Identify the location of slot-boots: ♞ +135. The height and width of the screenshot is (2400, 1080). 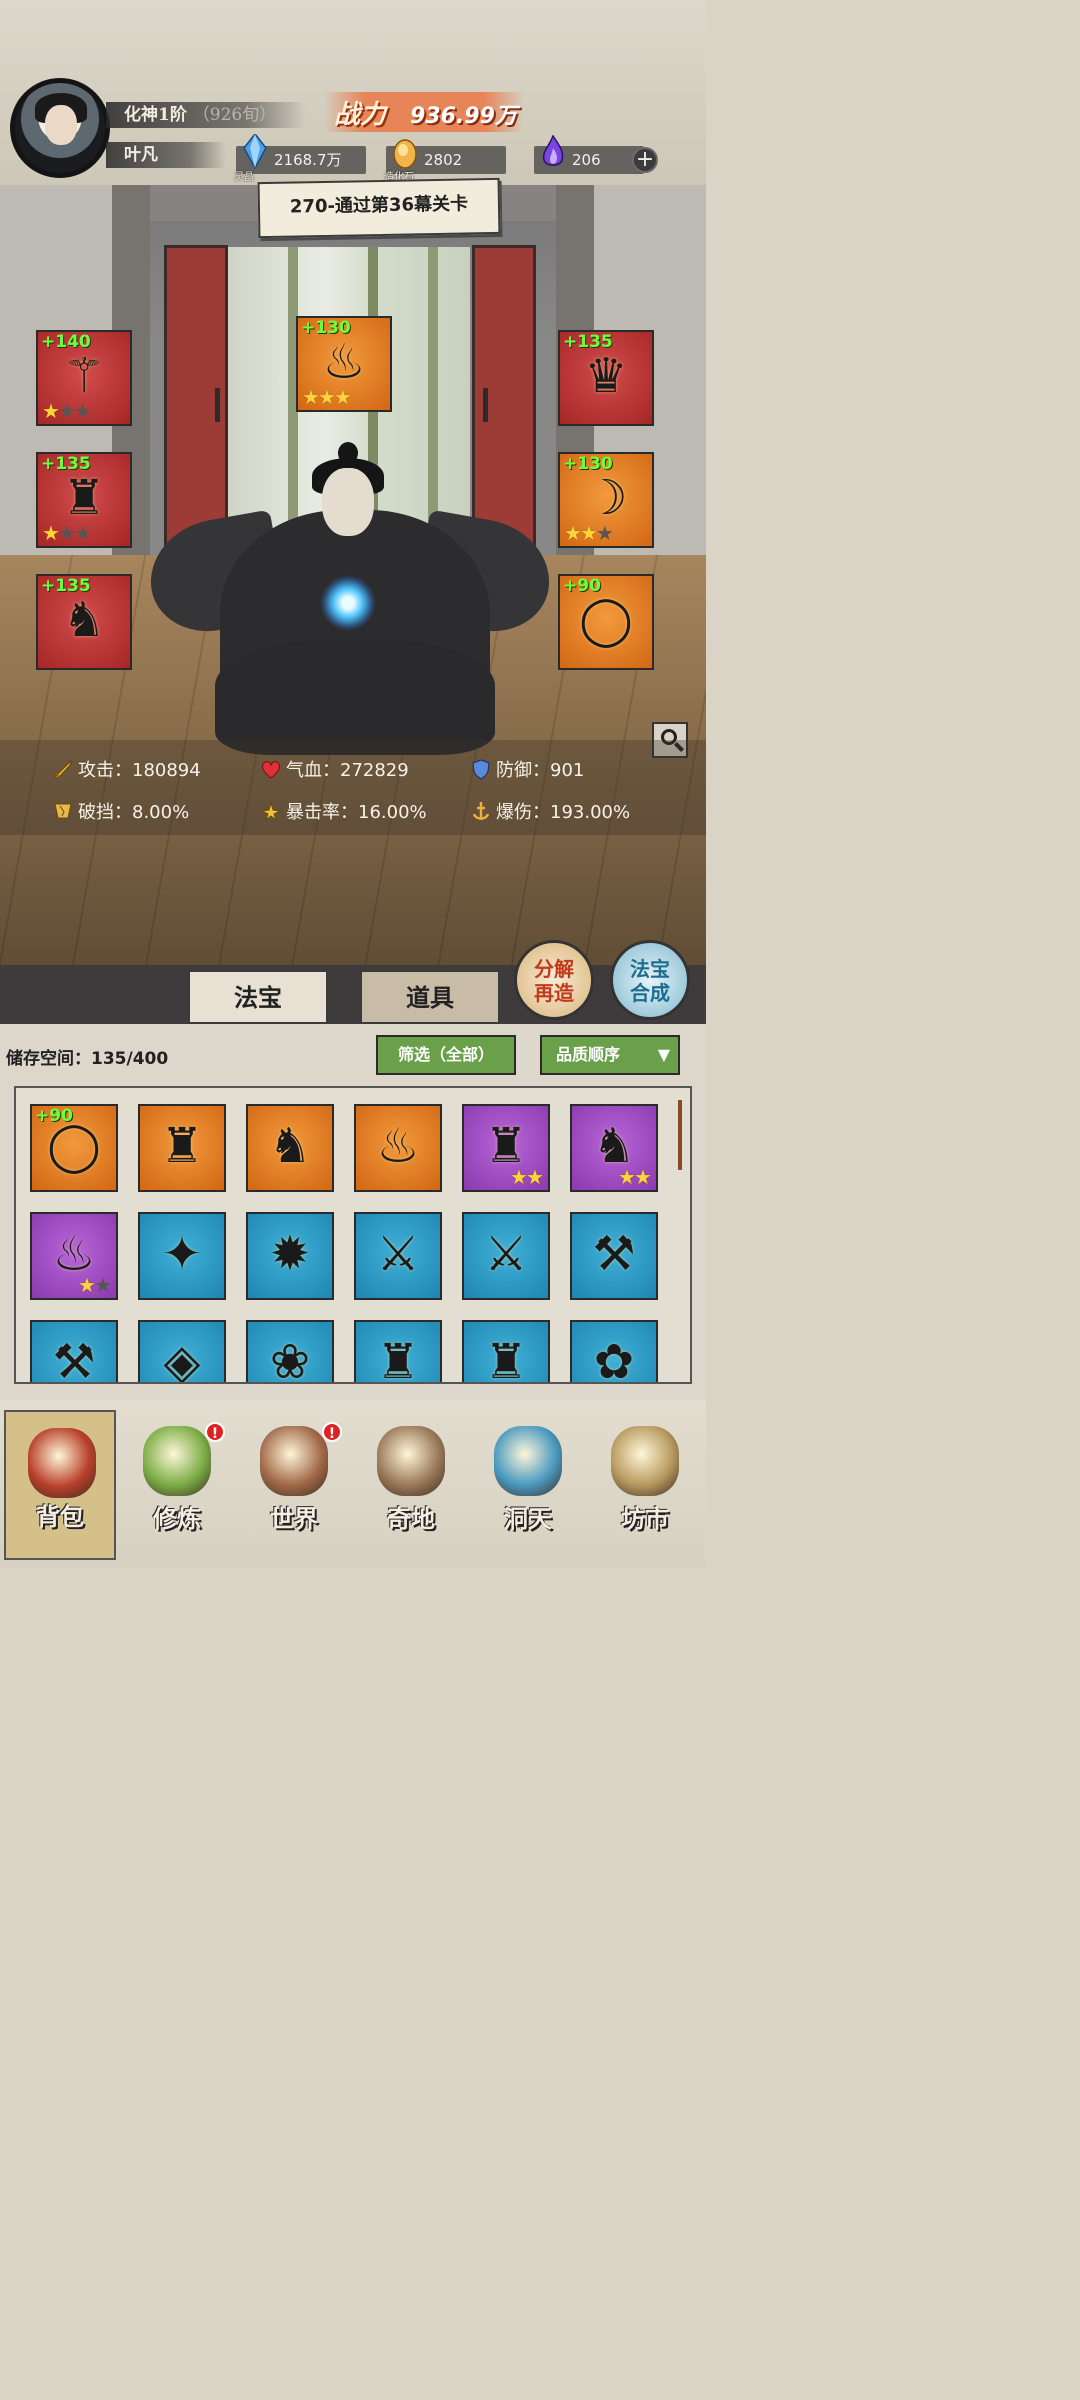
(84, 622).